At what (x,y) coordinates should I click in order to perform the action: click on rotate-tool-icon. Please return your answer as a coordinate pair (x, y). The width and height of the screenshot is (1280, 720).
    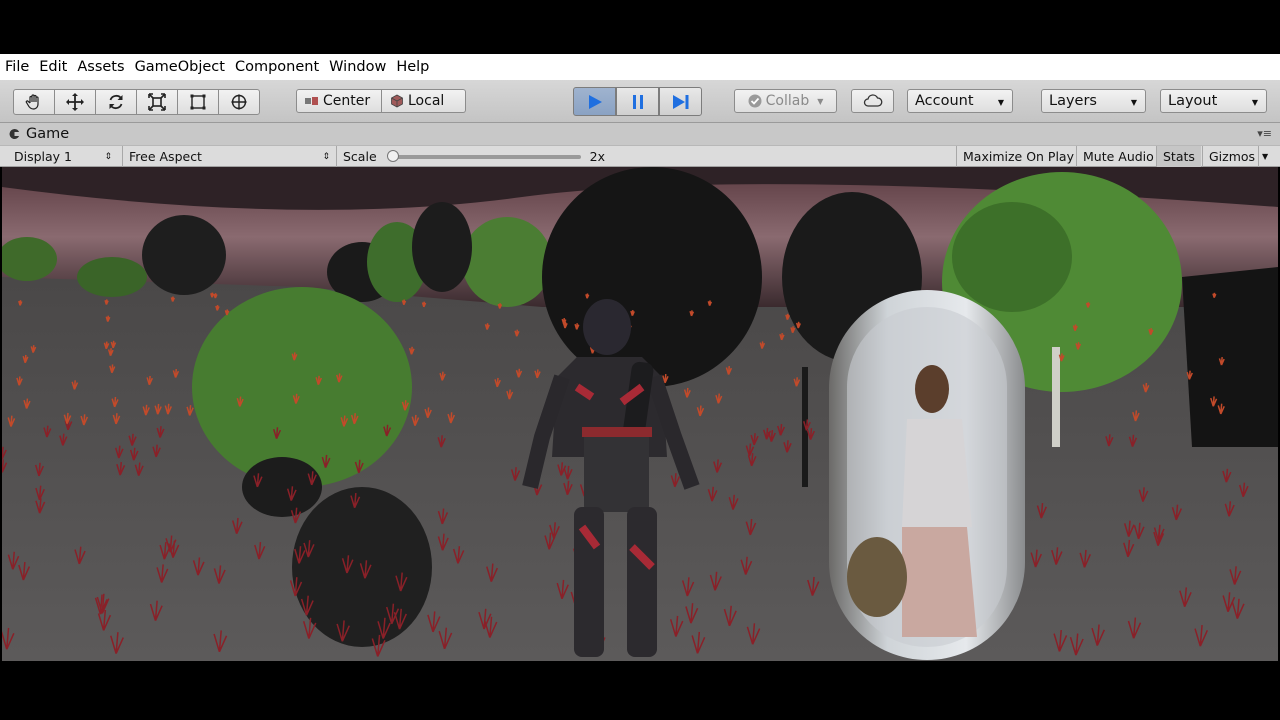
    Looking at the image, I should click on (116, 102).